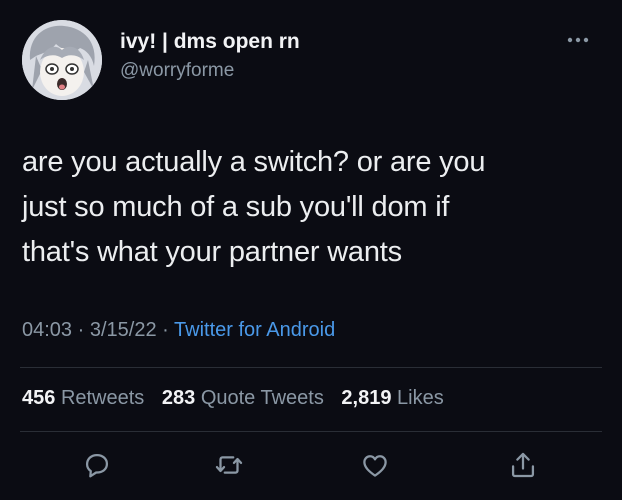 Image resolution: width=622 pixels, height=500 pixels. What do you see at coordinates (420, 398) in the screenshot?
I see `likes-label: Likes` at bounding box center [420, 398].